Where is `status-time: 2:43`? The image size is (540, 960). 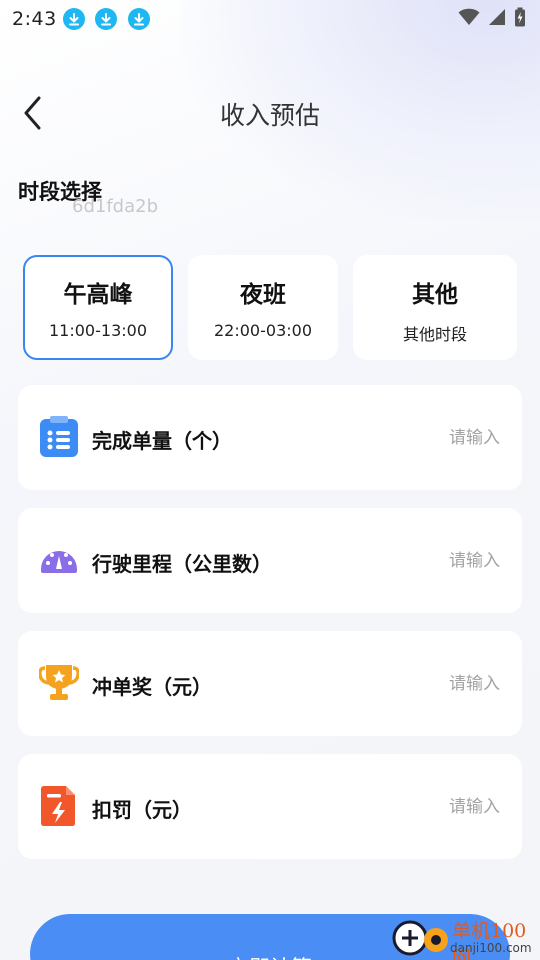 status-time: 2:43 is located at coordinates (34, 19).